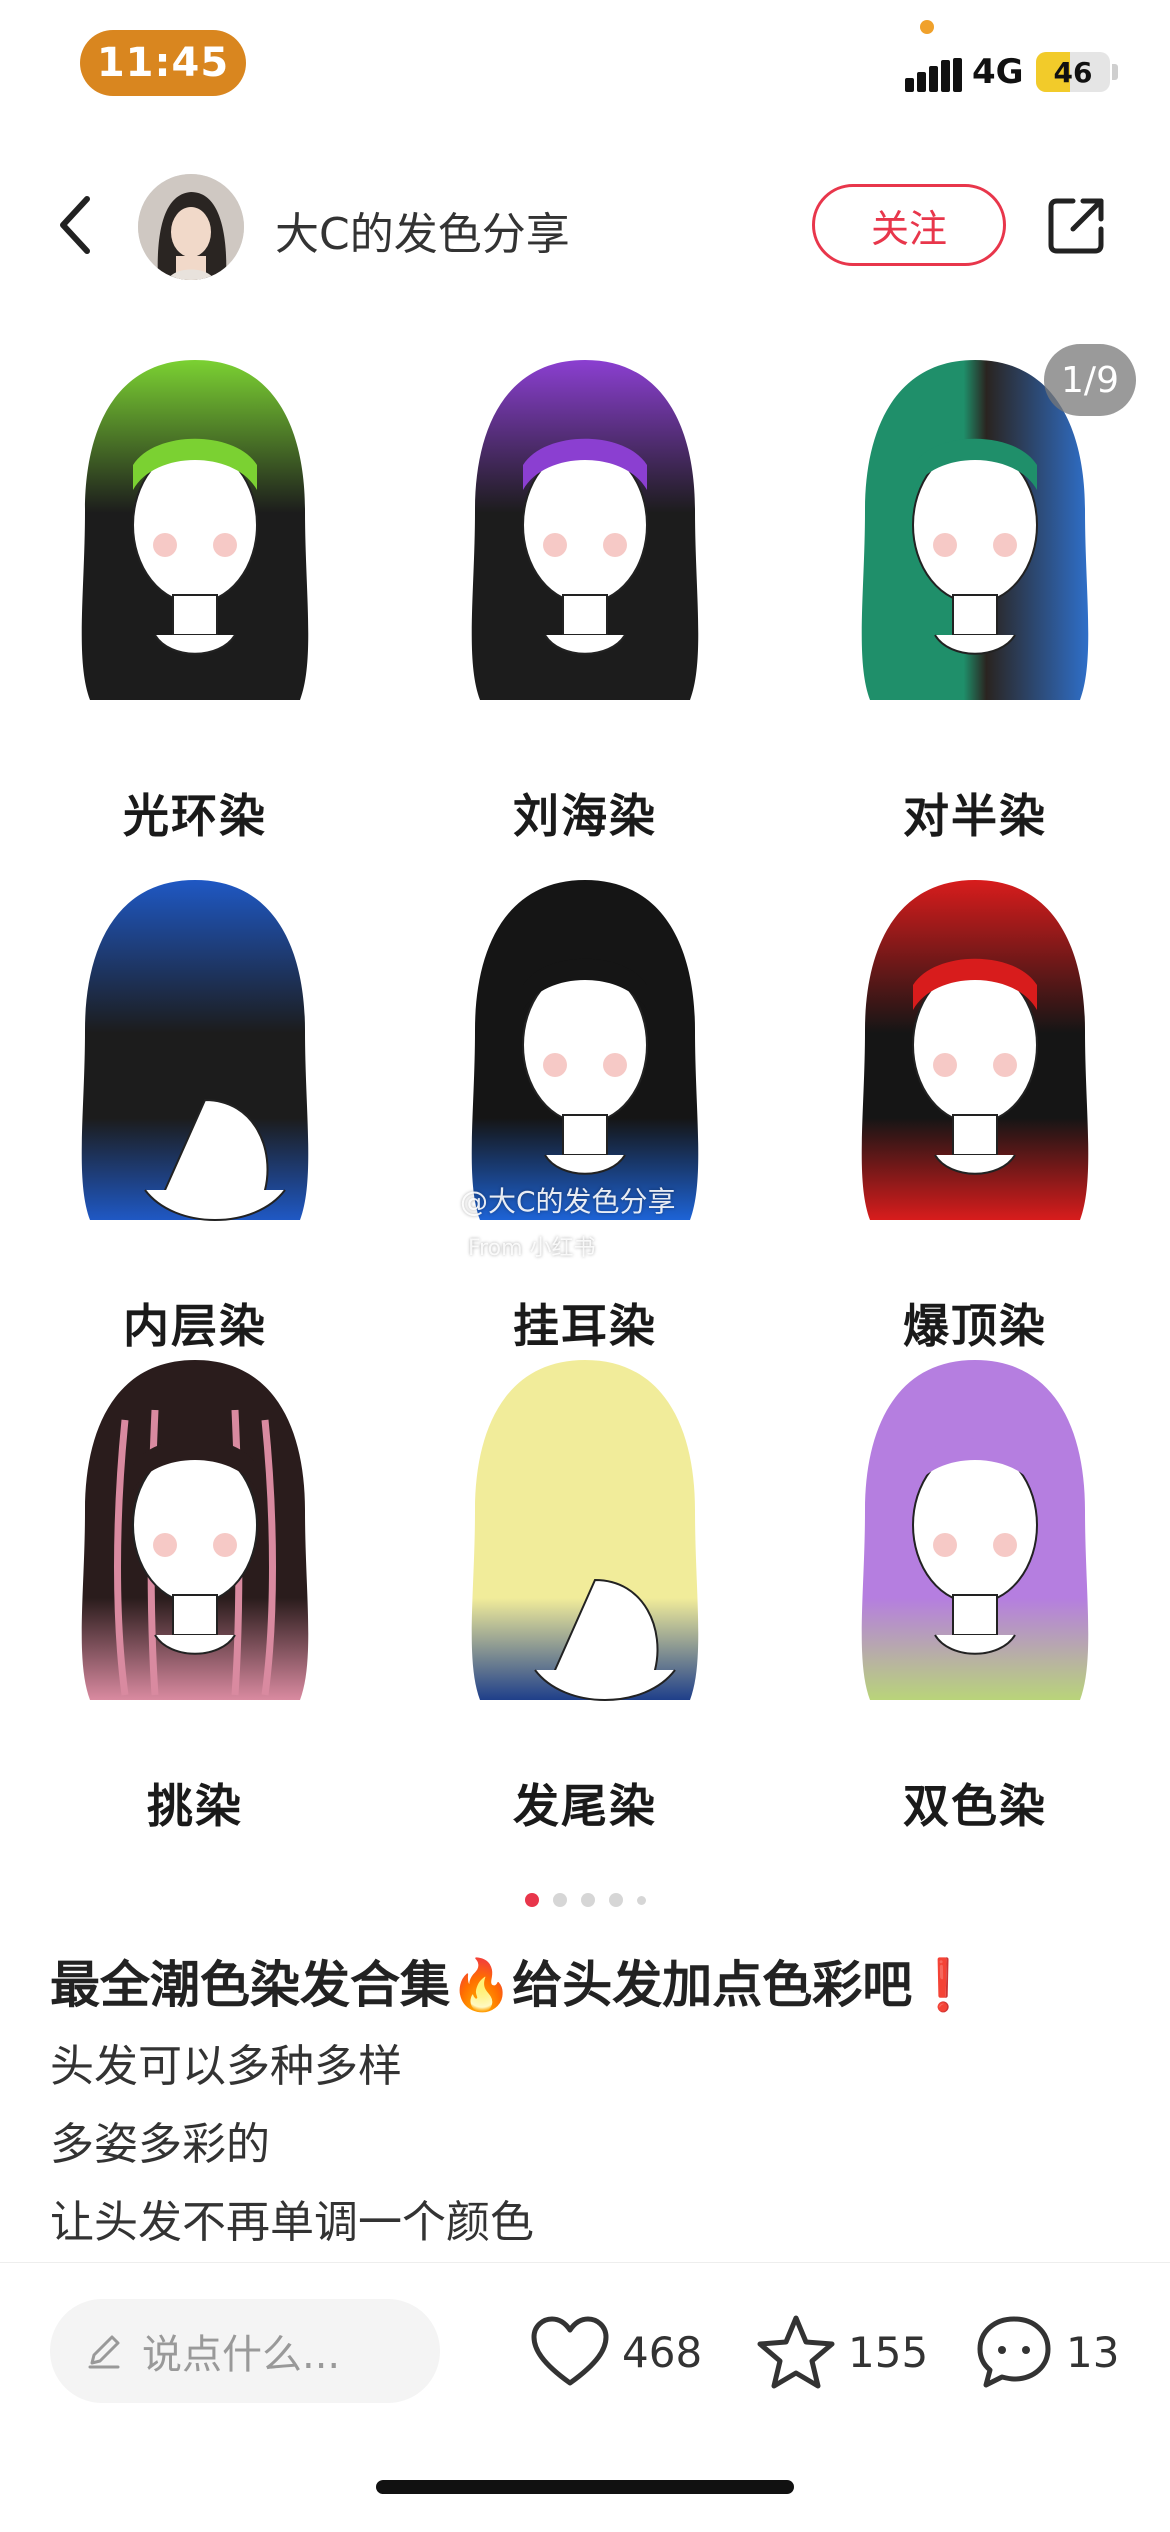  I want to click on hair-style-cell: 内层染, so click(195, 1105).